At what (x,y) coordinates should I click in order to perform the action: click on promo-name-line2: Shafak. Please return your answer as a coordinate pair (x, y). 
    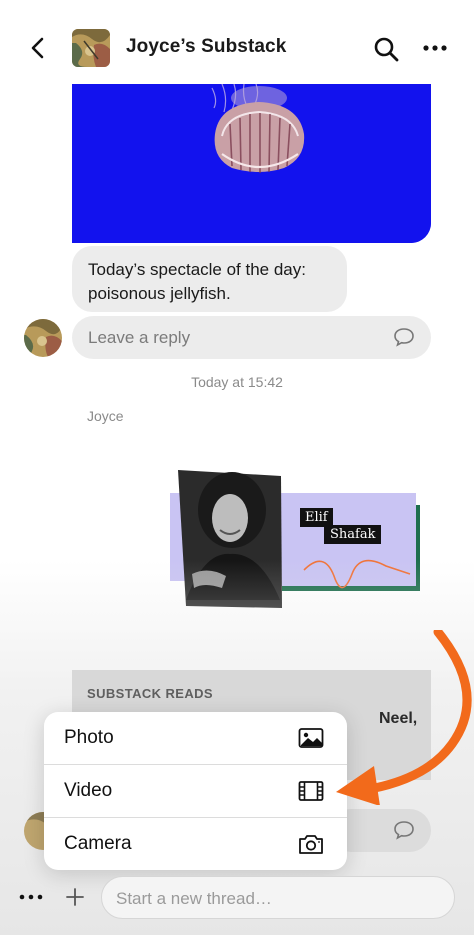
    Looking at the image, I should click on (353, 534).